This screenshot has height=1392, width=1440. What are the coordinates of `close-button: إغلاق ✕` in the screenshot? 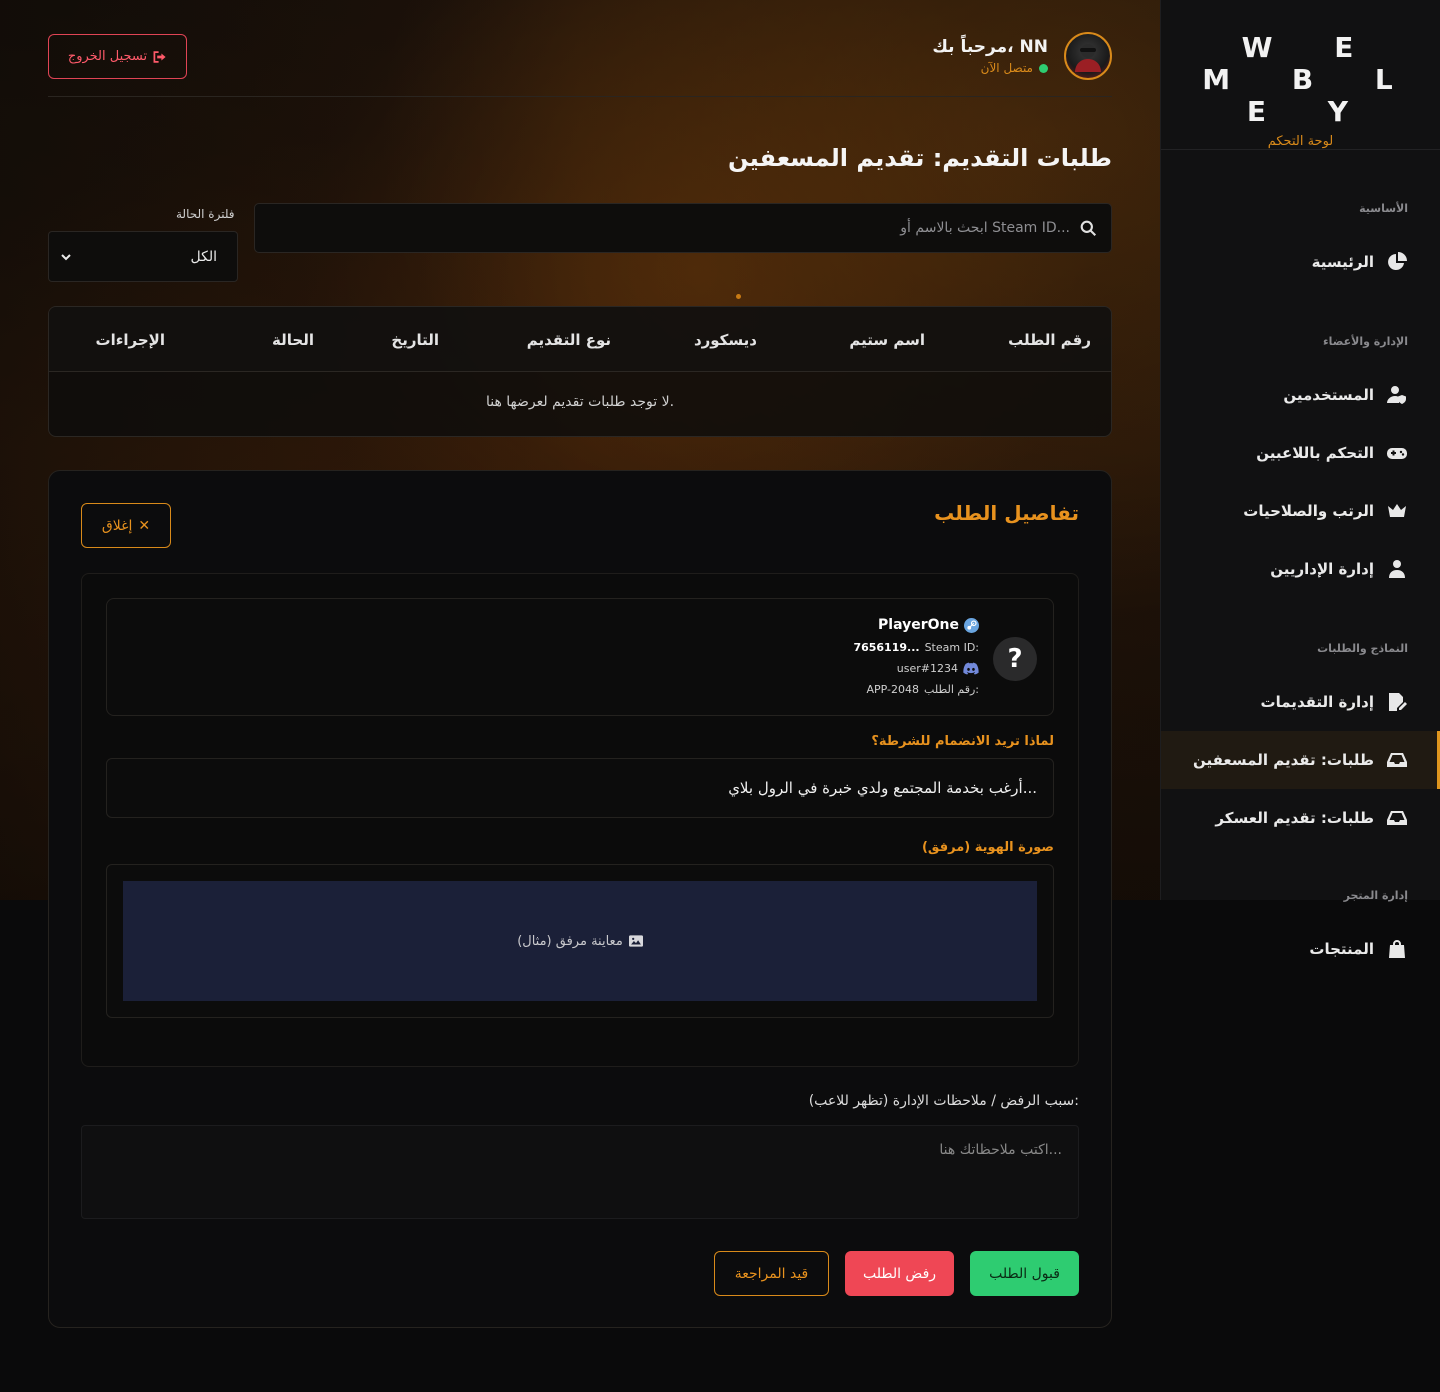 It's located at (126, 525).